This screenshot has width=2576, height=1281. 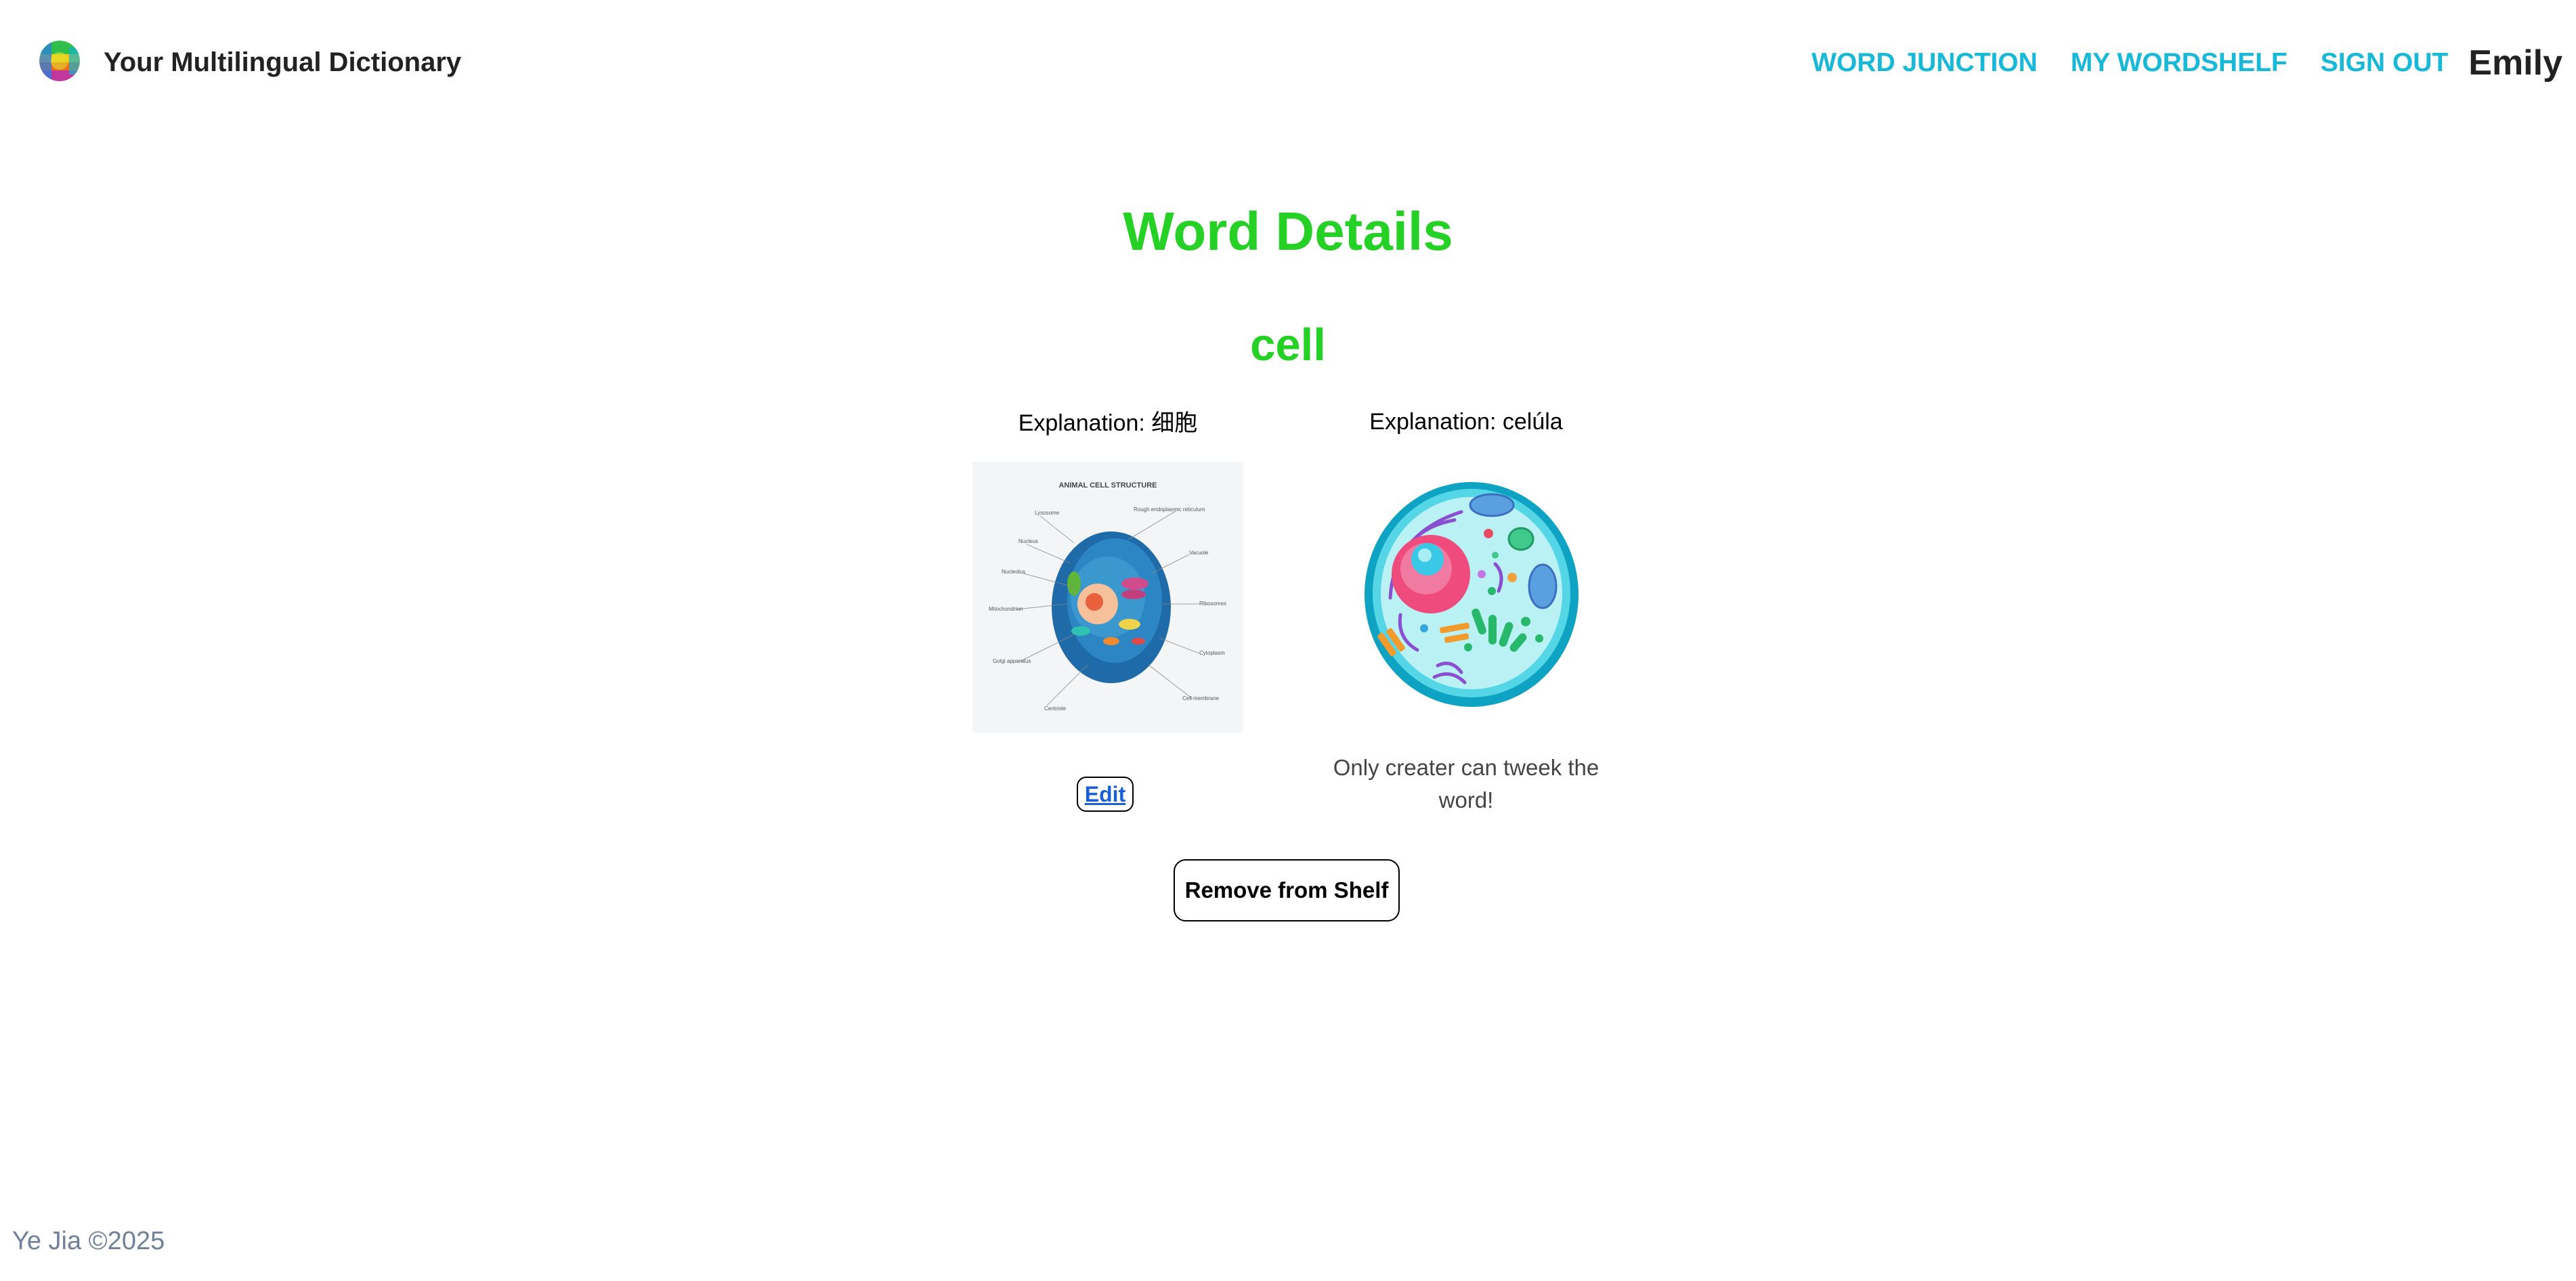 What do you see at coordinates (1169, 509) in the screenshot?
I see `diagram-label: Rough endoplasmic reticulum` at bounding box center [1169, 509].